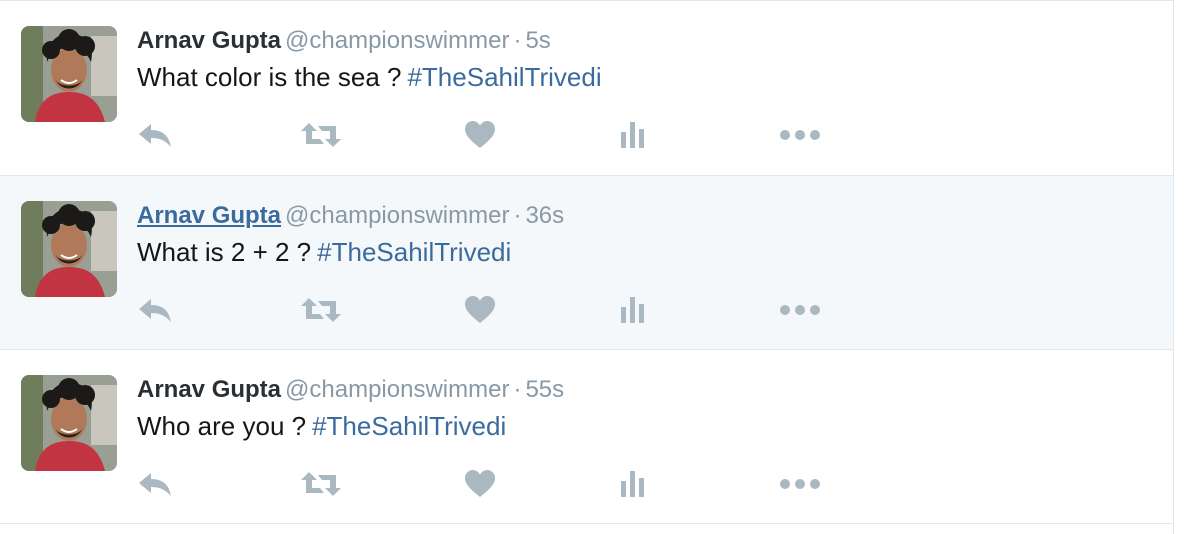 Image resolution: width=1186 pixels, height=534 pixels. What do you see at coordinates (222, 426) in the screenshot?
I see `tweet-body: Who are you ?` at bounding box center [222, 426].